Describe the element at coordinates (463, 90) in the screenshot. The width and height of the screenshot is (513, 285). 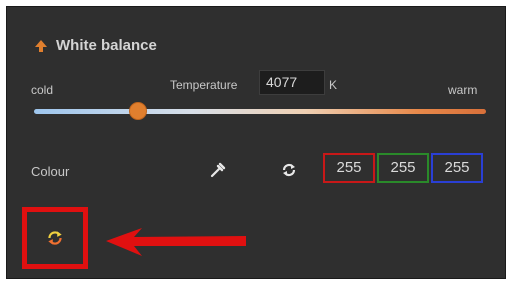
I see `warm-label: warm` at that location.